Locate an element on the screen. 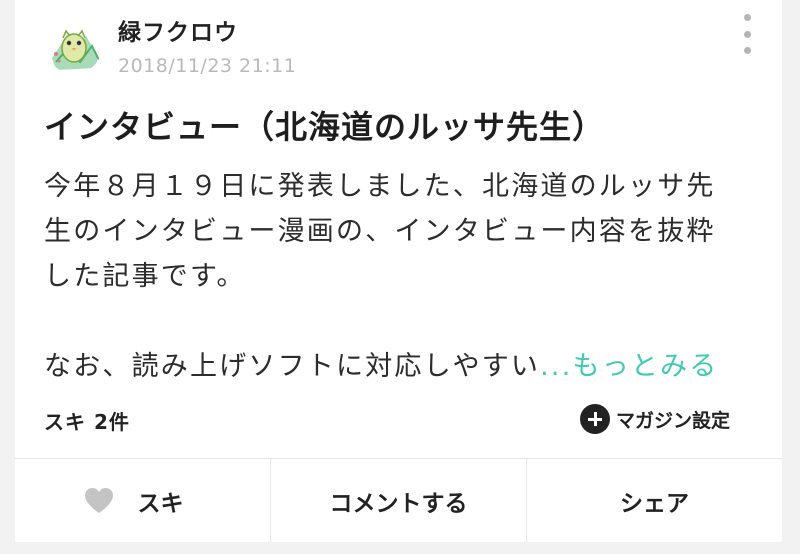 Image resolution: width=800 pixels, height=554 pixels. read-more-link: ...もっとみる is located at coordinates (629, 366).